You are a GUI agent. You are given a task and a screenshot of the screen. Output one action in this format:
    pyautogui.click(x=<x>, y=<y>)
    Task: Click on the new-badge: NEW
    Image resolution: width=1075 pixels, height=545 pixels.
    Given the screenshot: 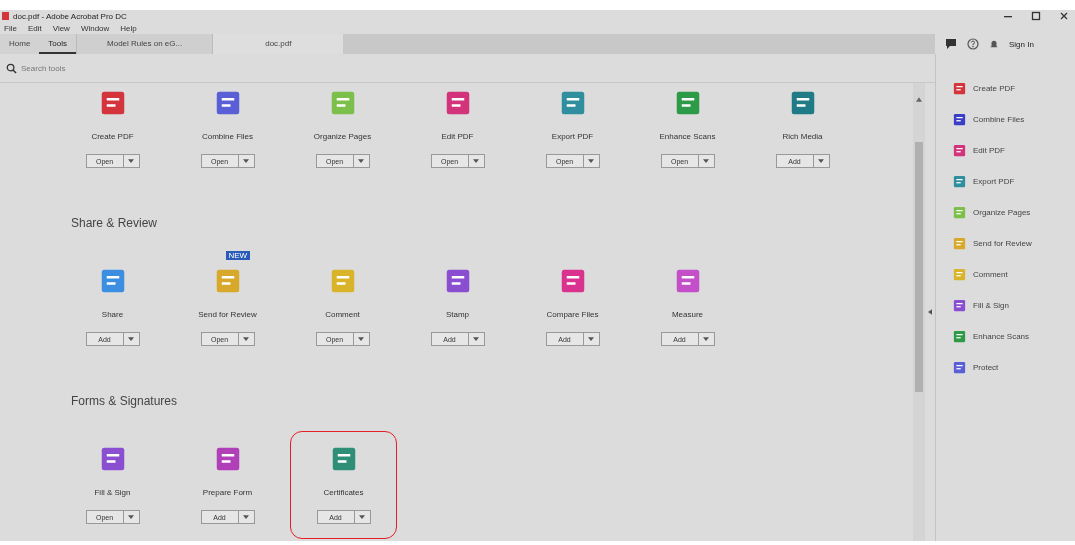 What is the action you would take?
    pyautogui.click(x=238, y=255)
    